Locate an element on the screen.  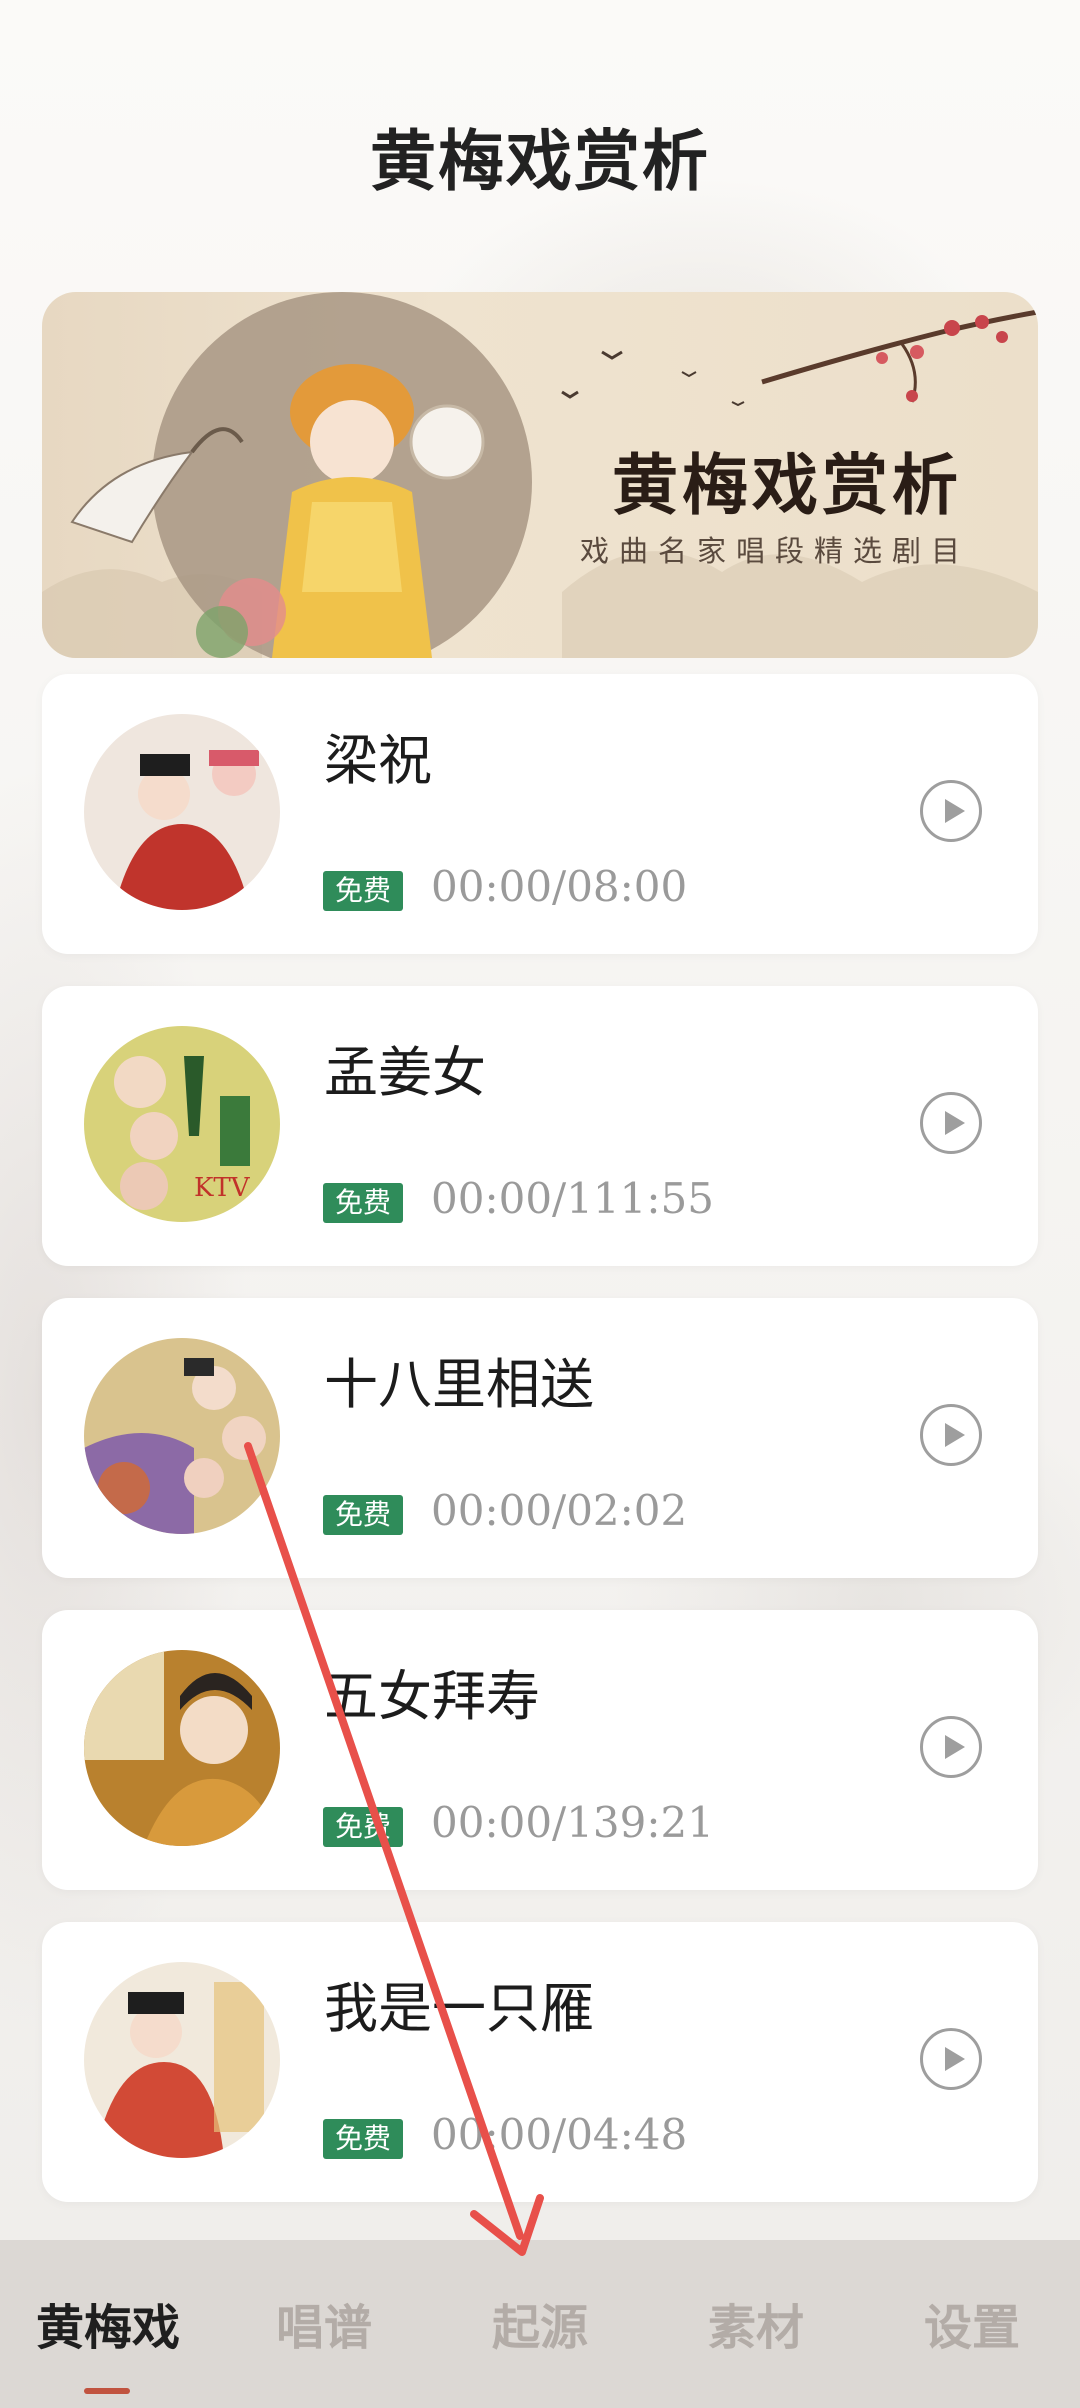
tab-shezhi: 设置 is located at coordinates (972, 2323).